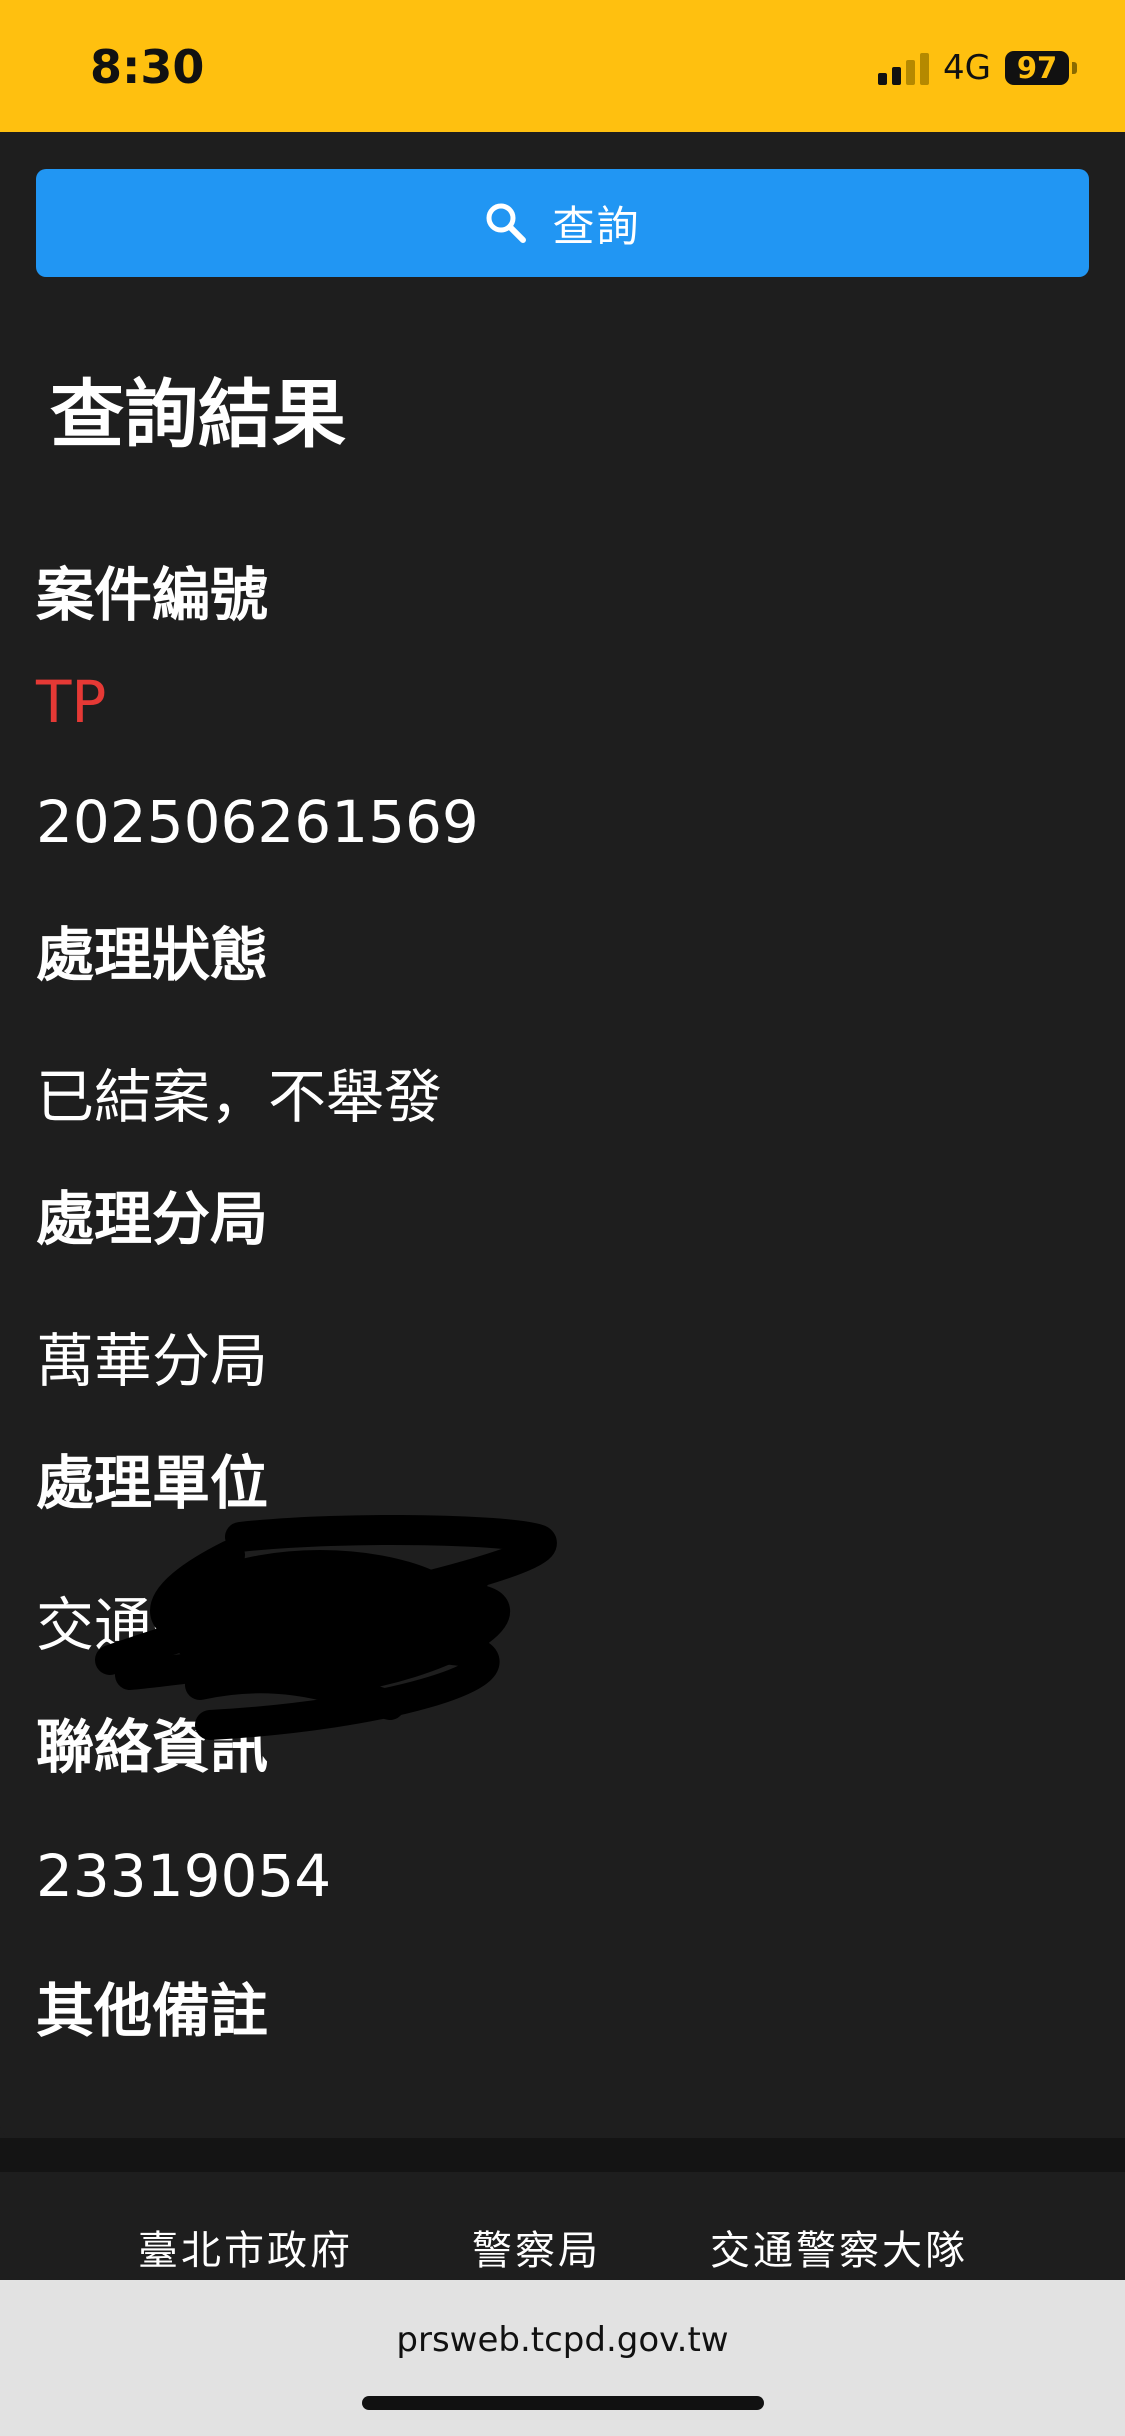 This screenshot has height=2436, width=1125. What do you see at coordinates (147, 67) in the screenshot?
I see `status-time: 8:30` at bounding box center [147, 67].